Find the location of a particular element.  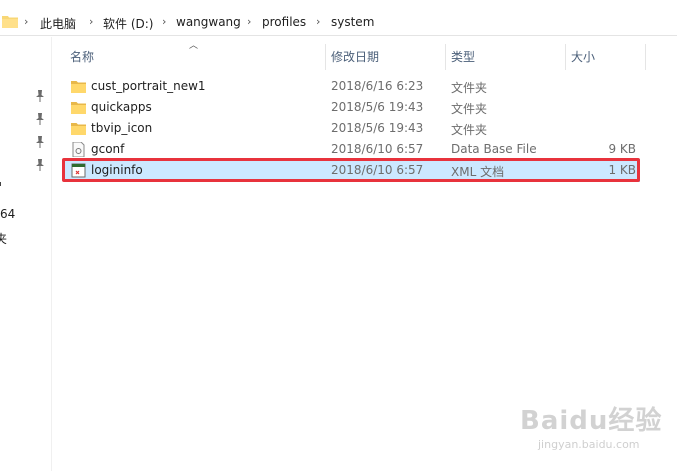

breadcrumb-item-this-pc: 此电脑 is located at coordinates (58, 23).